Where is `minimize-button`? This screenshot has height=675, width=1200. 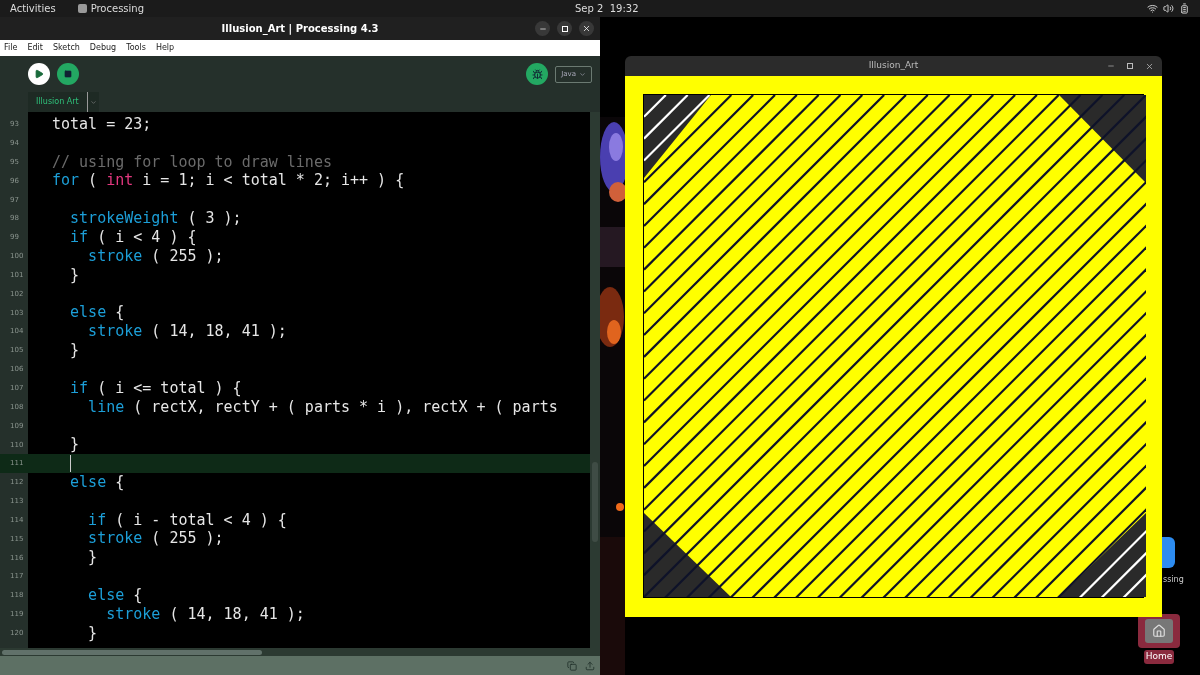 minimize-button is located at coordinates (542, 28).